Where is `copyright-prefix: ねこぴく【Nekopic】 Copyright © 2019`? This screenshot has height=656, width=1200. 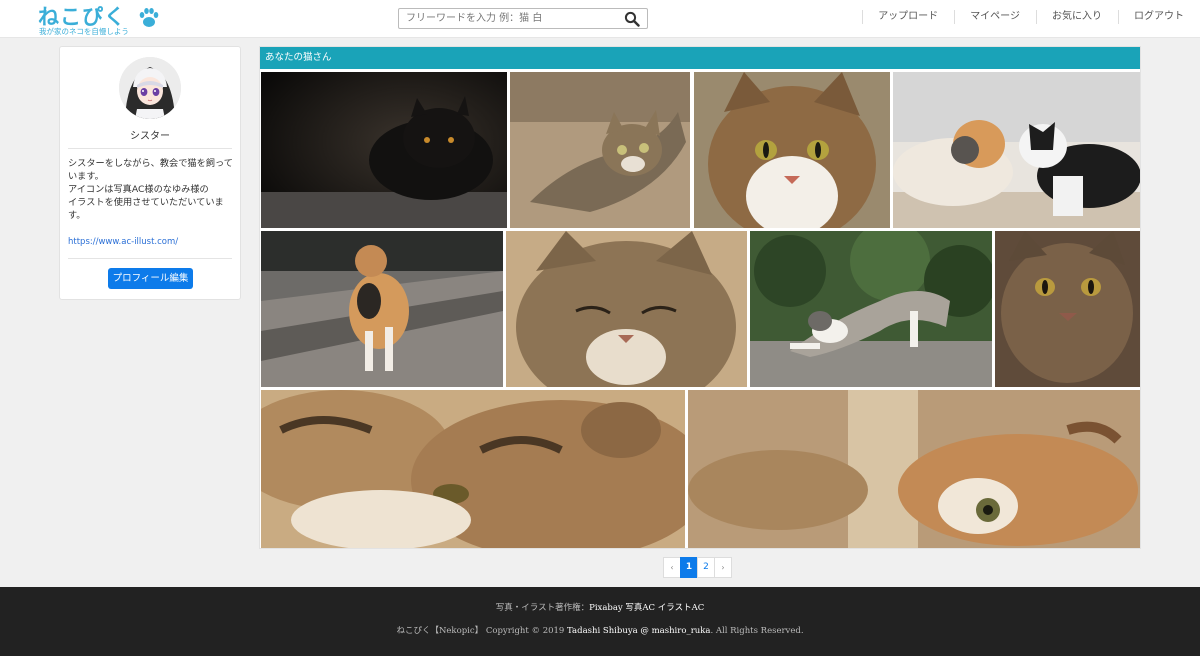
copyright-prefix: ねこぴく【Nekopic】 Copyright © 2019 is located at coordinates (482, 631).